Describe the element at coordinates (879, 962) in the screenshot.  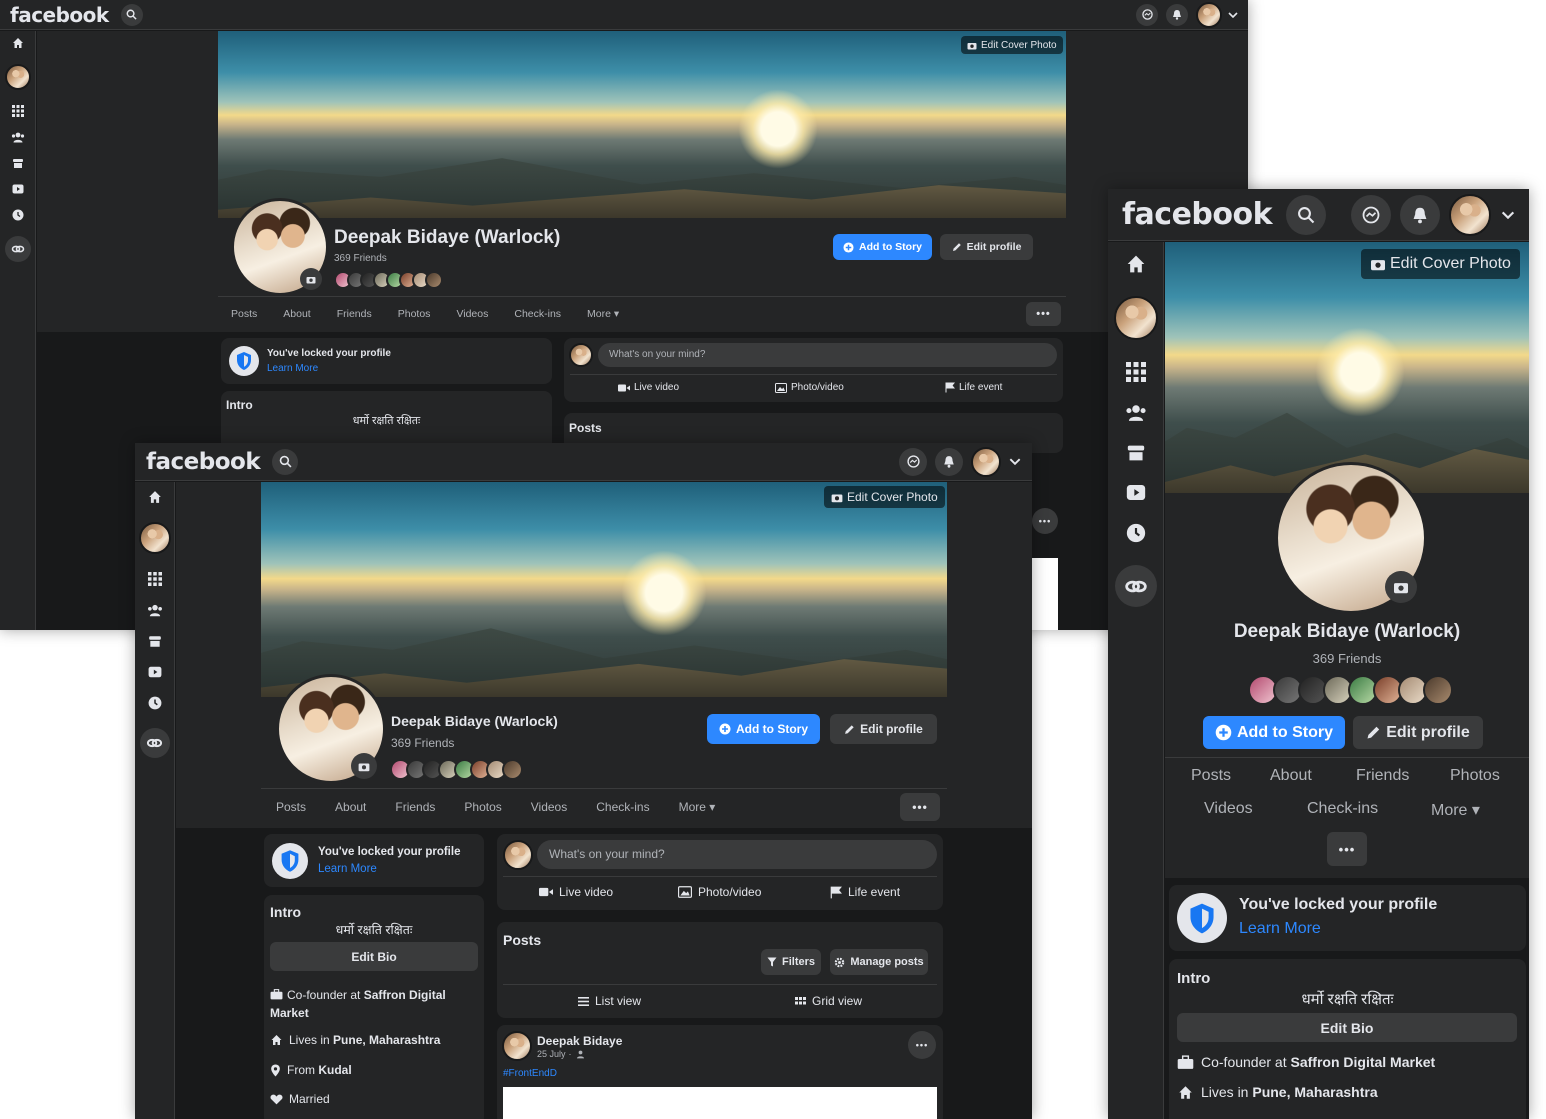
I see `manage-posts-button: Manage posts` at that location.